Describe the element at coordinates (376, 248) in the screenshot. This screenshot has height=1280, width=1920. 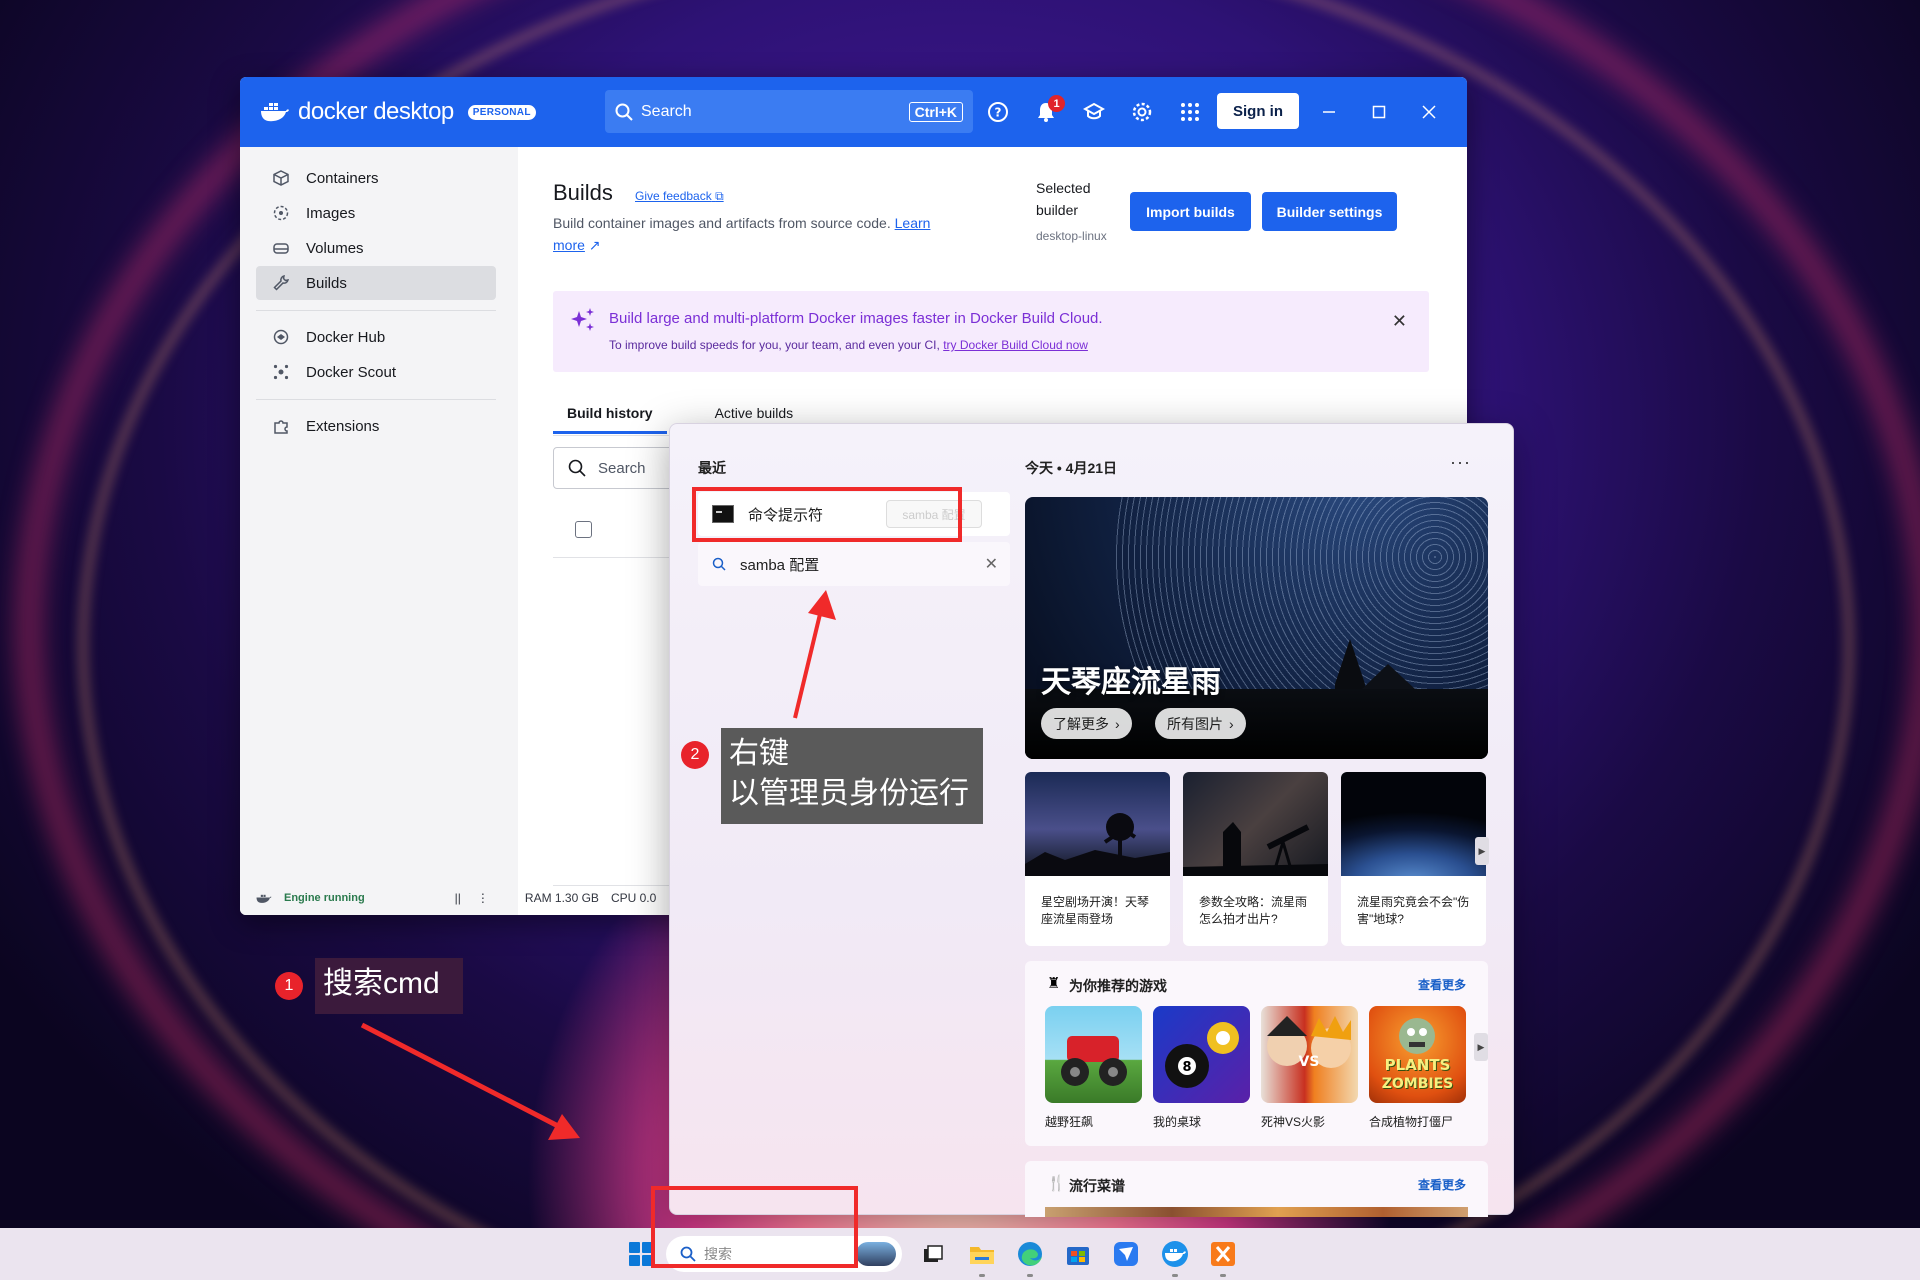
I see `sidebar-item-volumes: Volumes` at that location.